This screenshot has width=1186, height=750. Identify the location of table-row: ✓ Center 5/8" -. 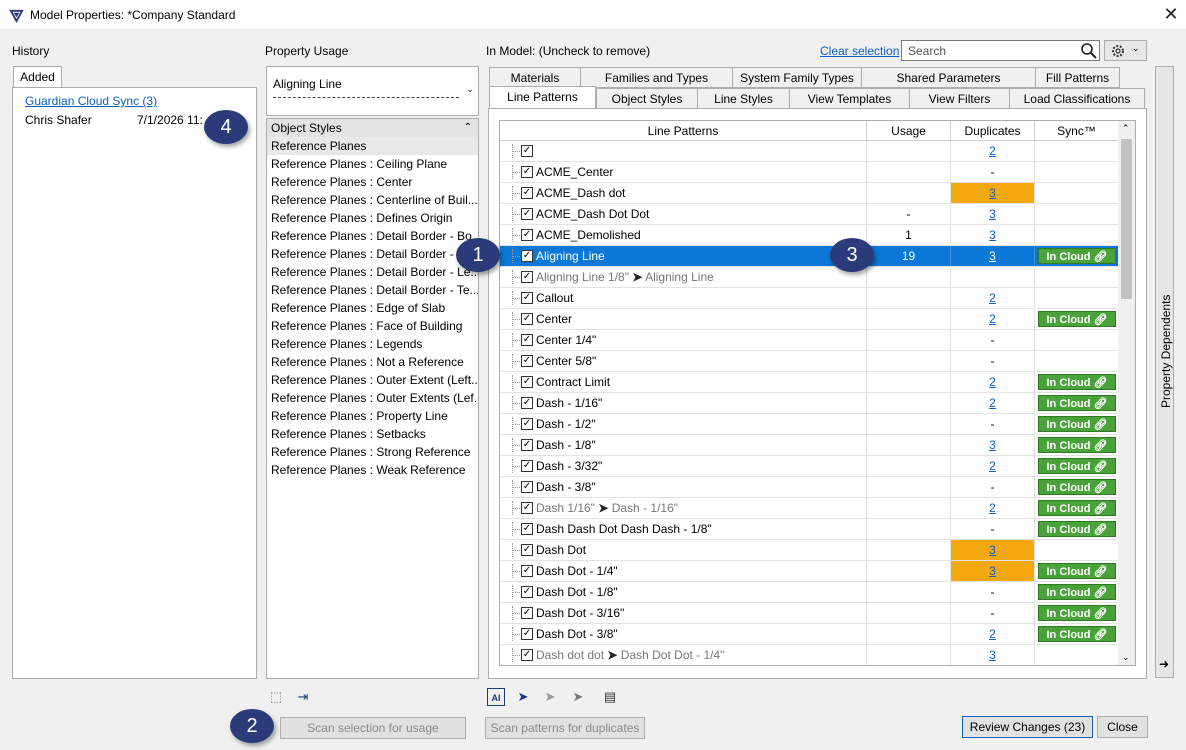
(810, 361).